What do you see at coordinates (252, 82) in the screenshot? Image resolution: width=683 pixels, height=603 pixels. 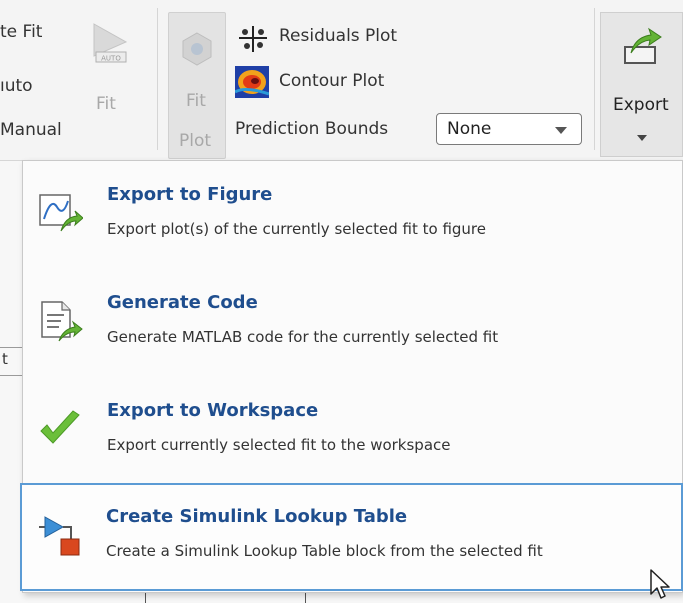 I see `contour-plot-icon` at bounding box center [252, 82].